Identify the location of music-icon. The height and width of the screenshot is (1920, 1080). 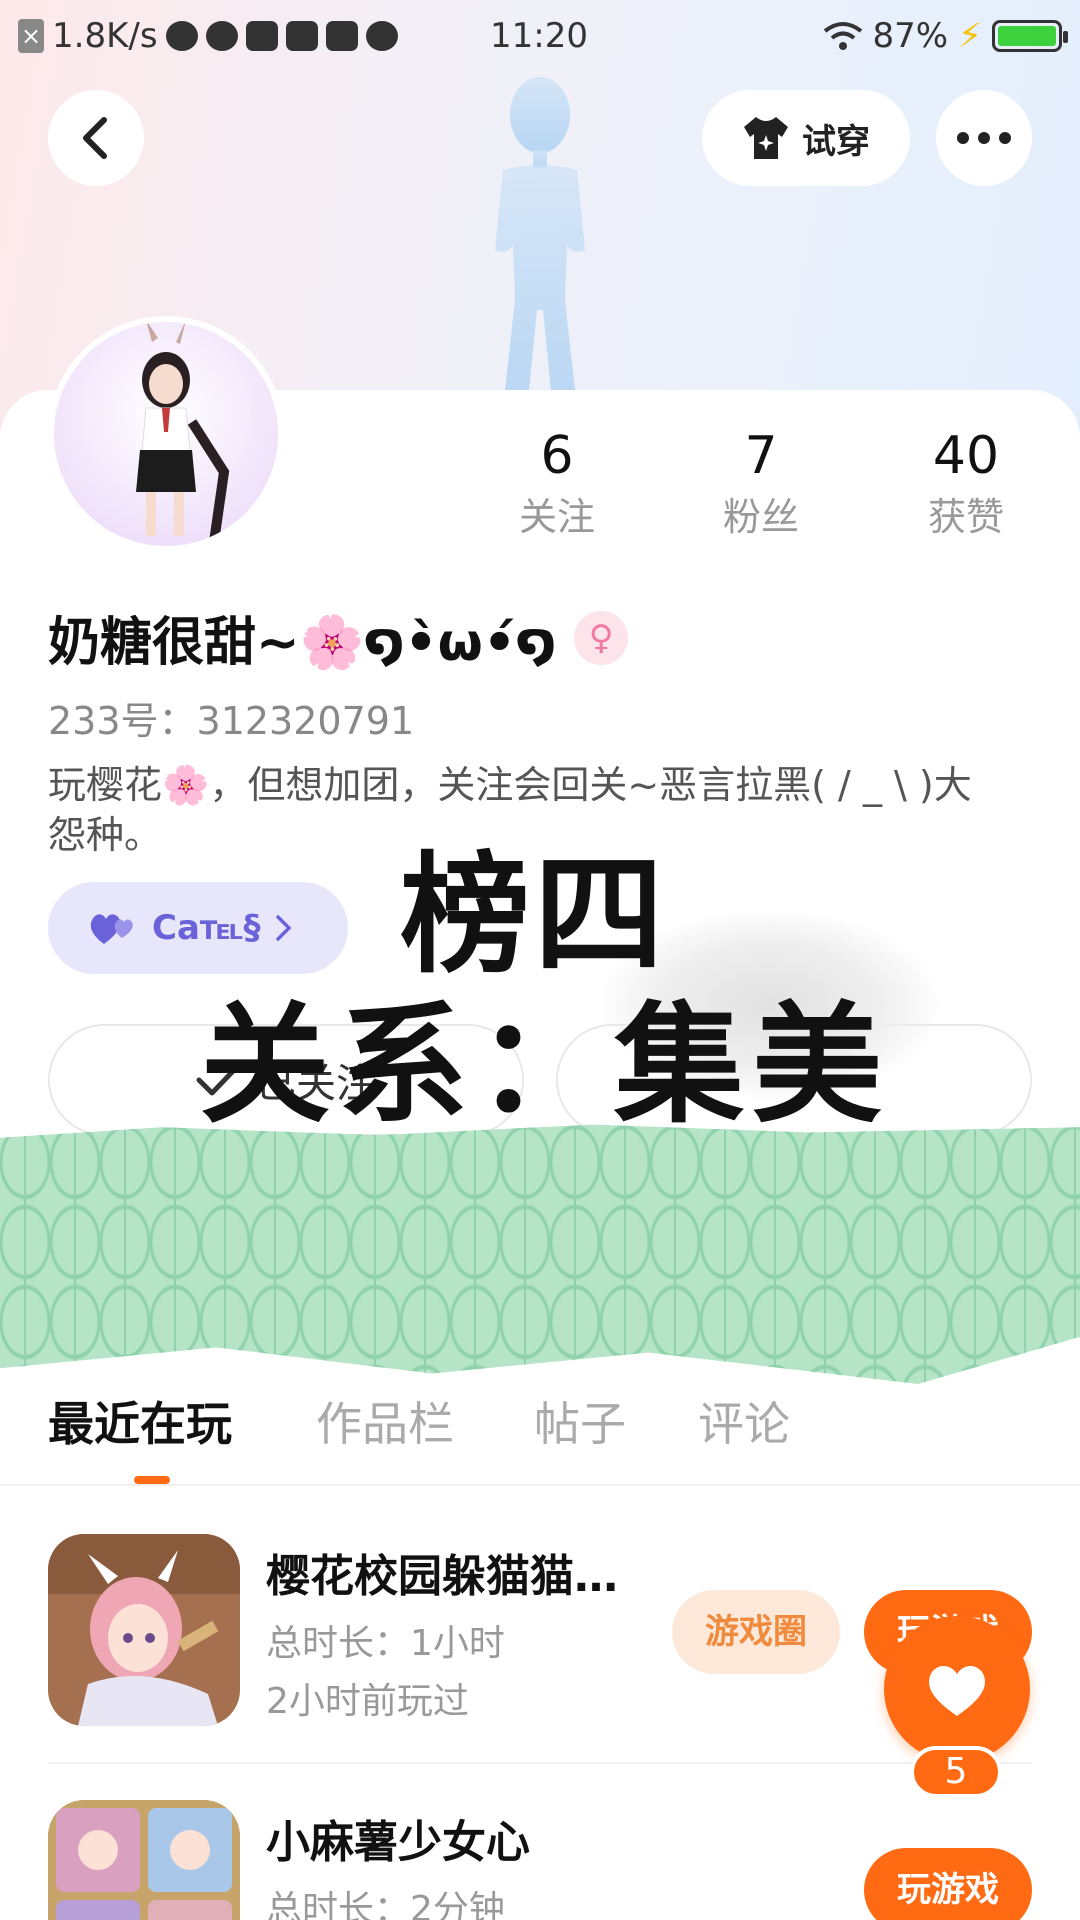
(381, 36).